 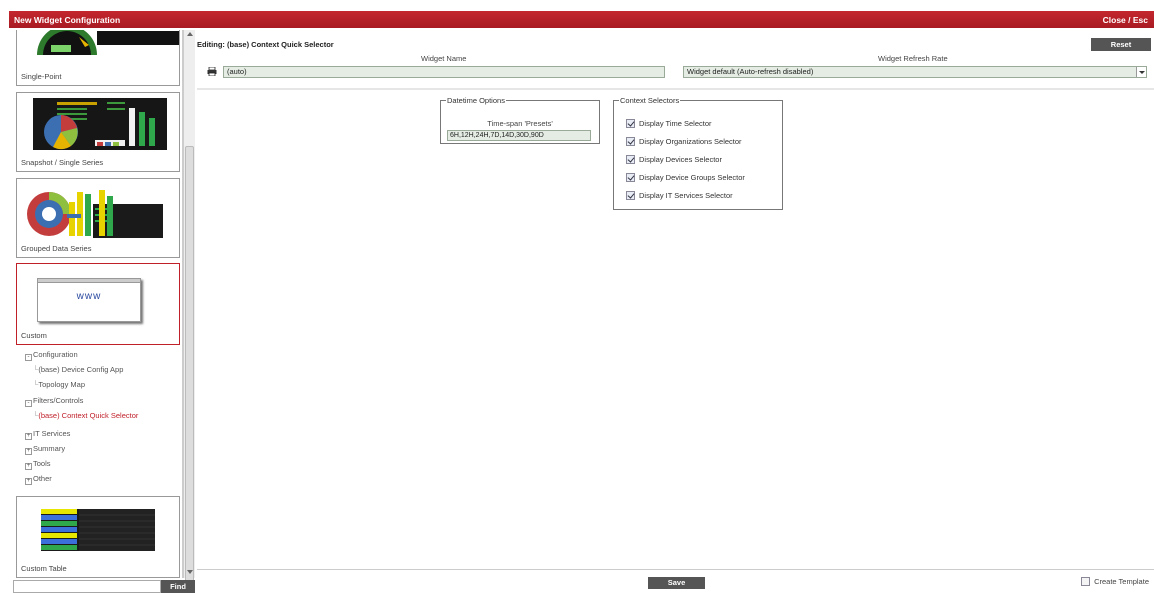 I want to click on refresh-rate-select: Widget default (Auto-refresh disabled), so click(x=915, y=72).